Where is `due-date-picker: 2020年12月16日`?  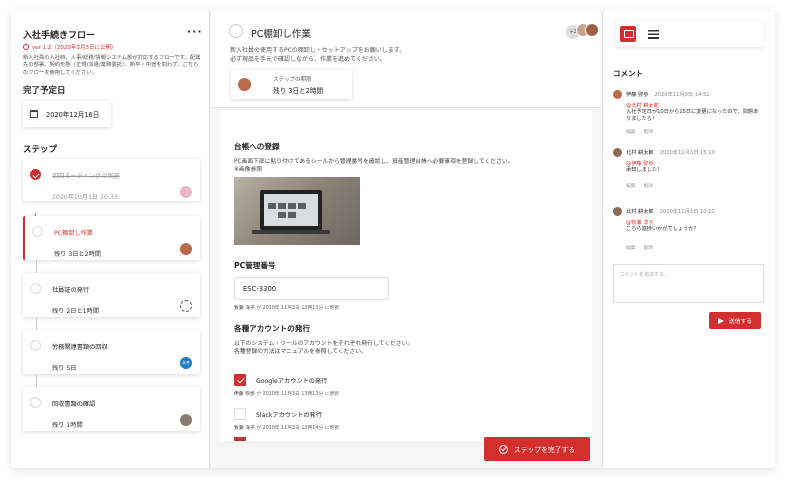
due-date-picker: 2020年12月16日 is located at coordinates (67, 114).